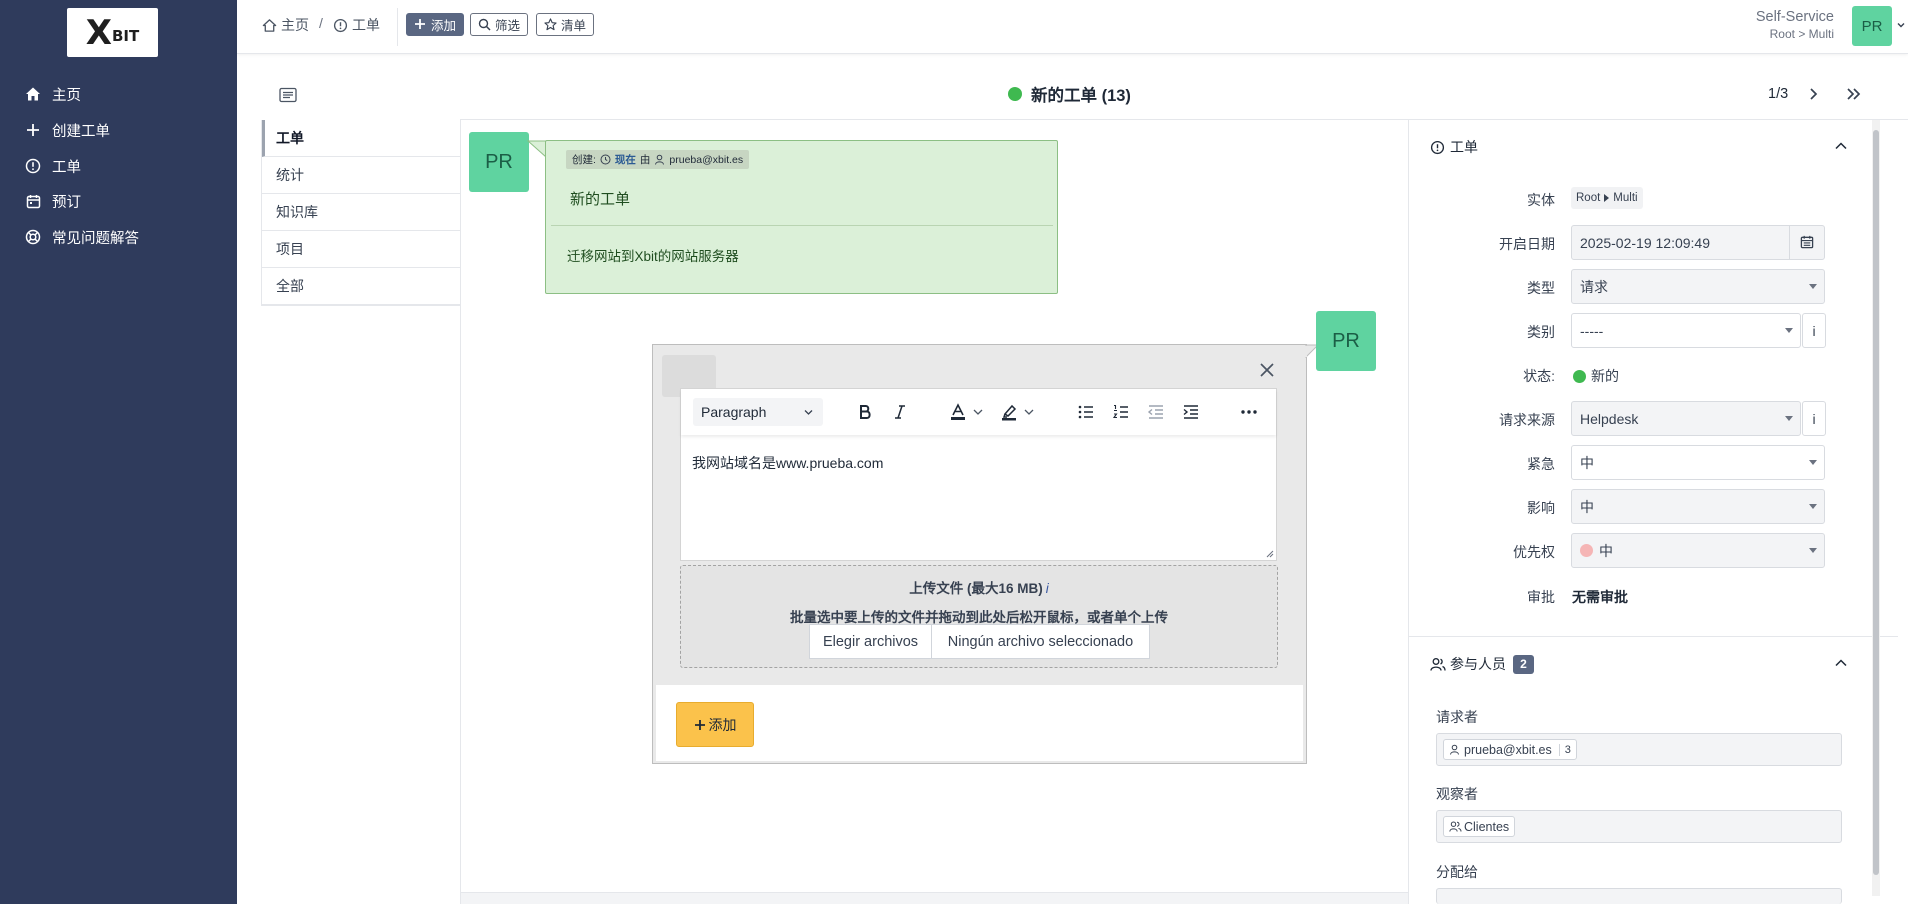 The image size is (1908, 904). What do you see at coordinates (1541, 508) in the screenshot?
I see `impact-label: 影响` at bounding box center [1541, 508].